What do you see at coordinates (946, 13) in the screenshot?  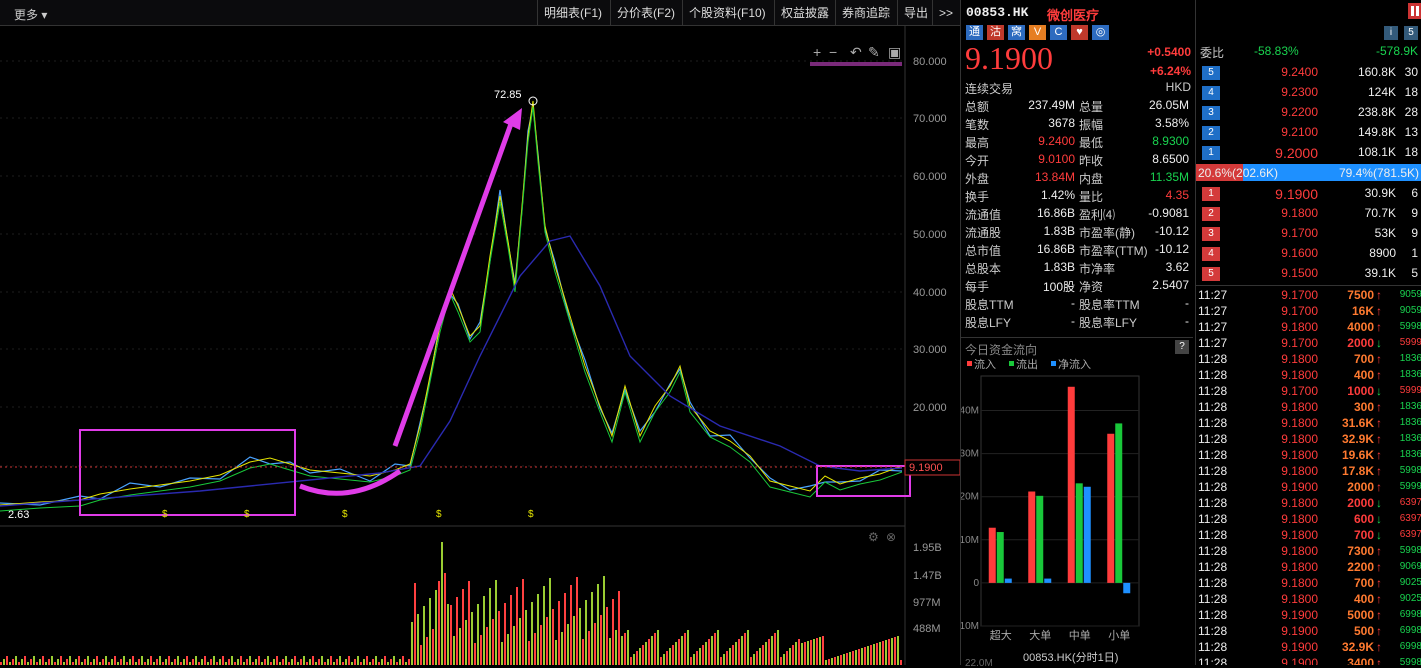 I see `toolbar-expand: >>` at bounding box center [946, 13].